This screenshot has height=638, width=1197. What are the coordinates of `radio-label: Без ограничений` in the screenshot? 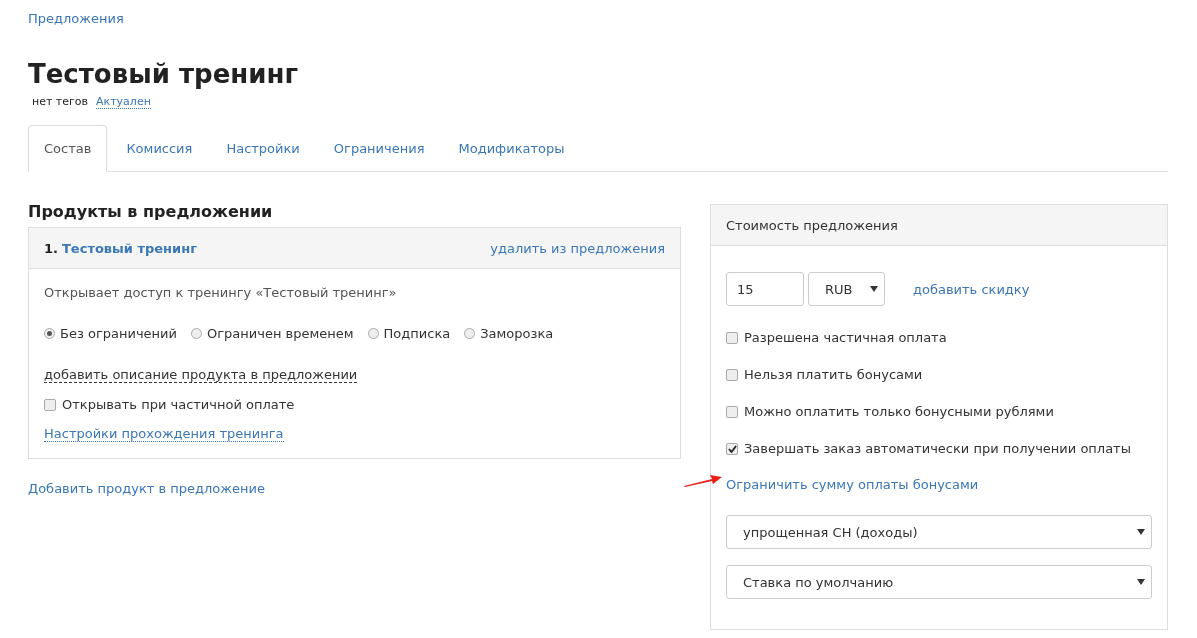 It's located at (118, 333).